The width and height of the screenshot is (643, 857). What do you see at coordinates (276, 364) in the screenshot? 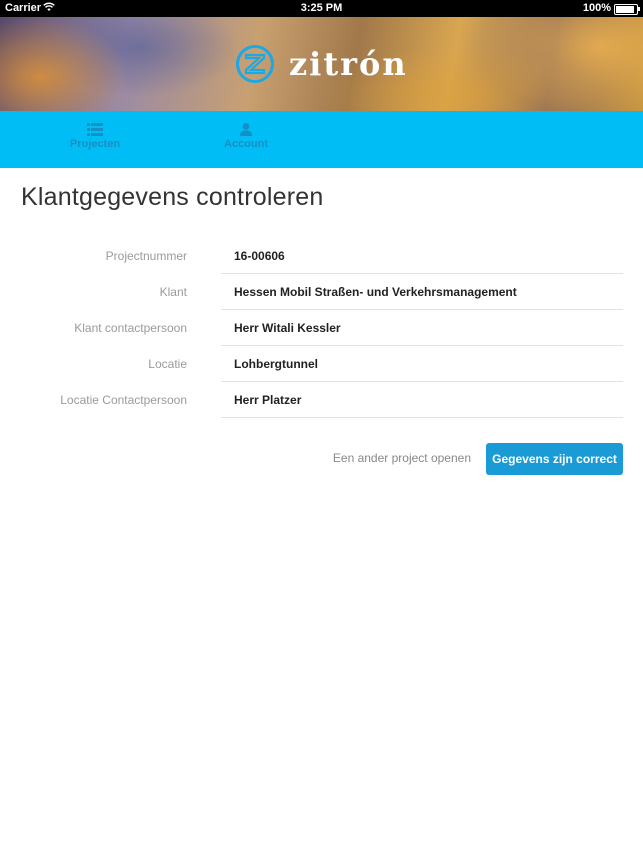
I see `detail-value: Lohbergtunnel` at bounding box center [276, 364].